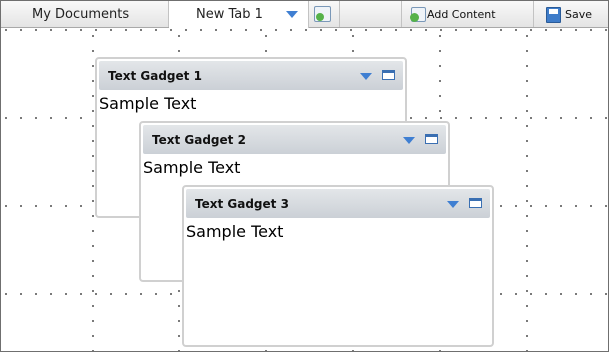 The height and width of the screenshot is (352, 609). I want to click on gadget-header: Text Gadget 1, so click(251, 75).